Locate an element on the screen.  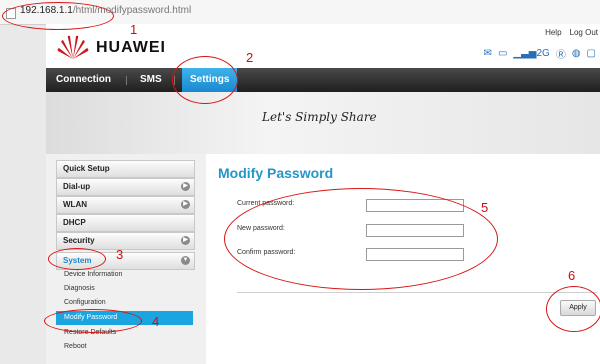
annotation-number-3: 3 is located at coordinates (120, 254).